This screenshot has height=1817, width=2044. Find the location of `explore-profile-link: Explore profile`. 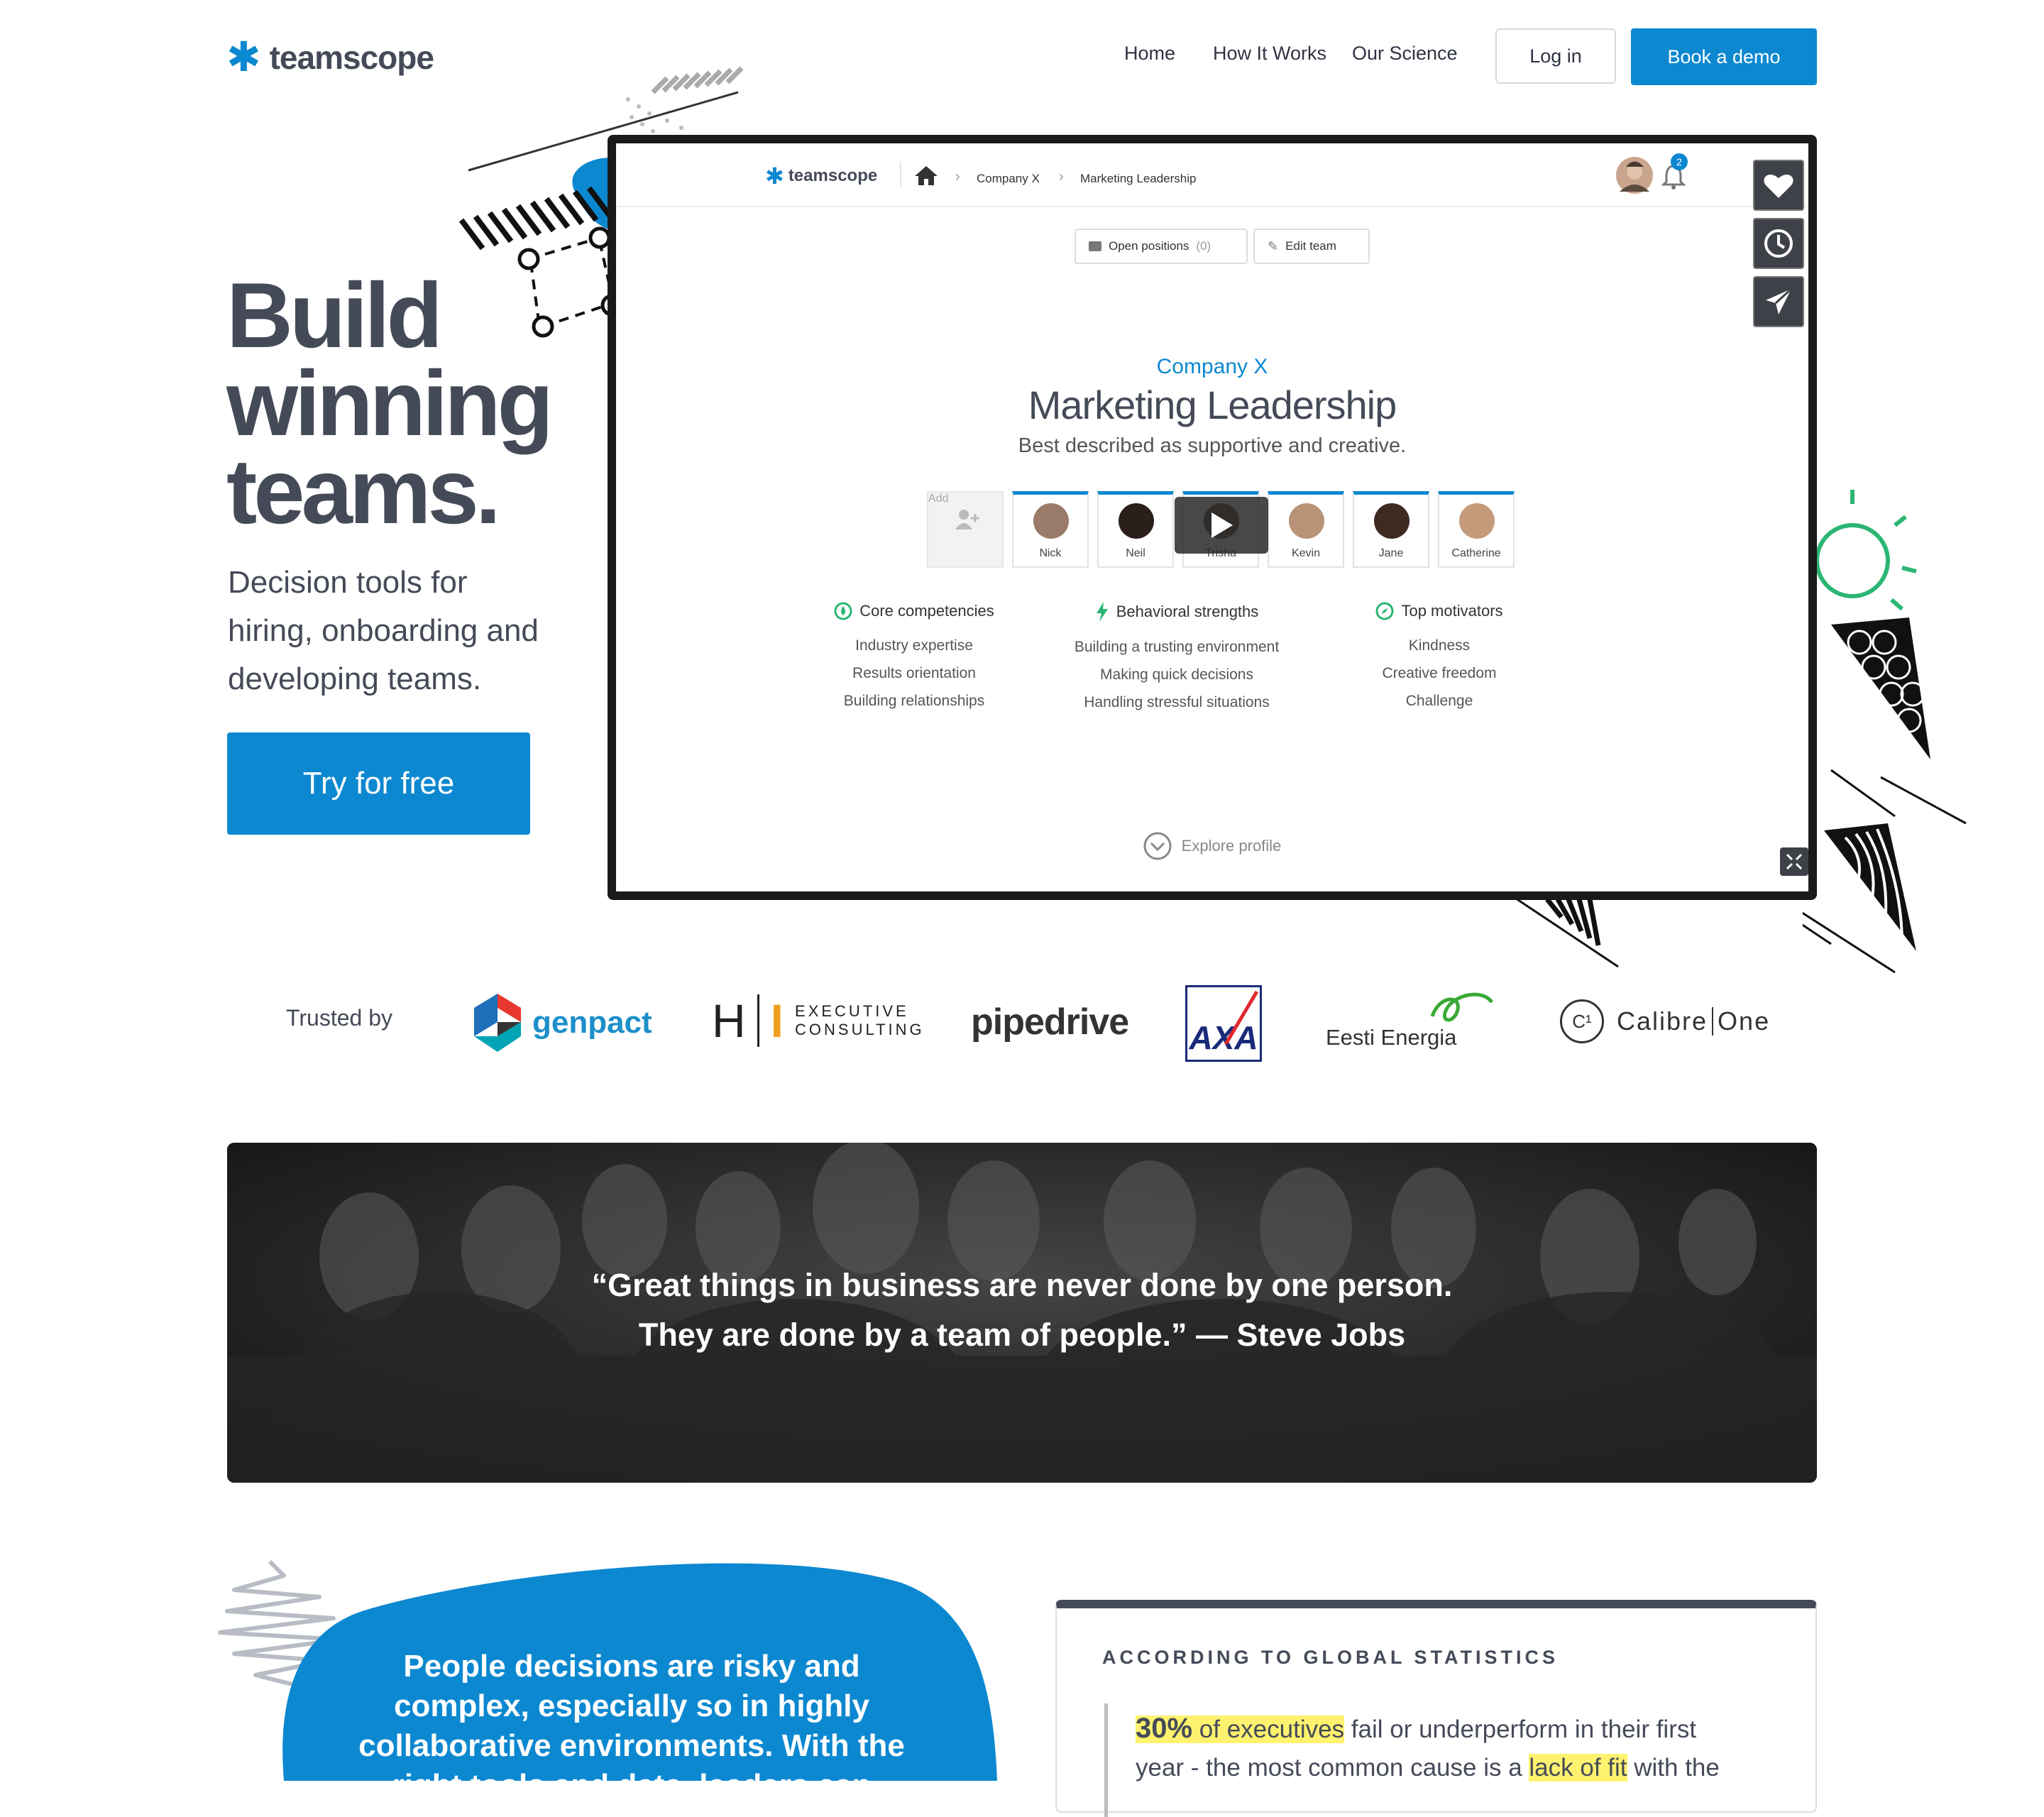

explore-profile-link: Explore profile is located at coordinates (1212, 846).